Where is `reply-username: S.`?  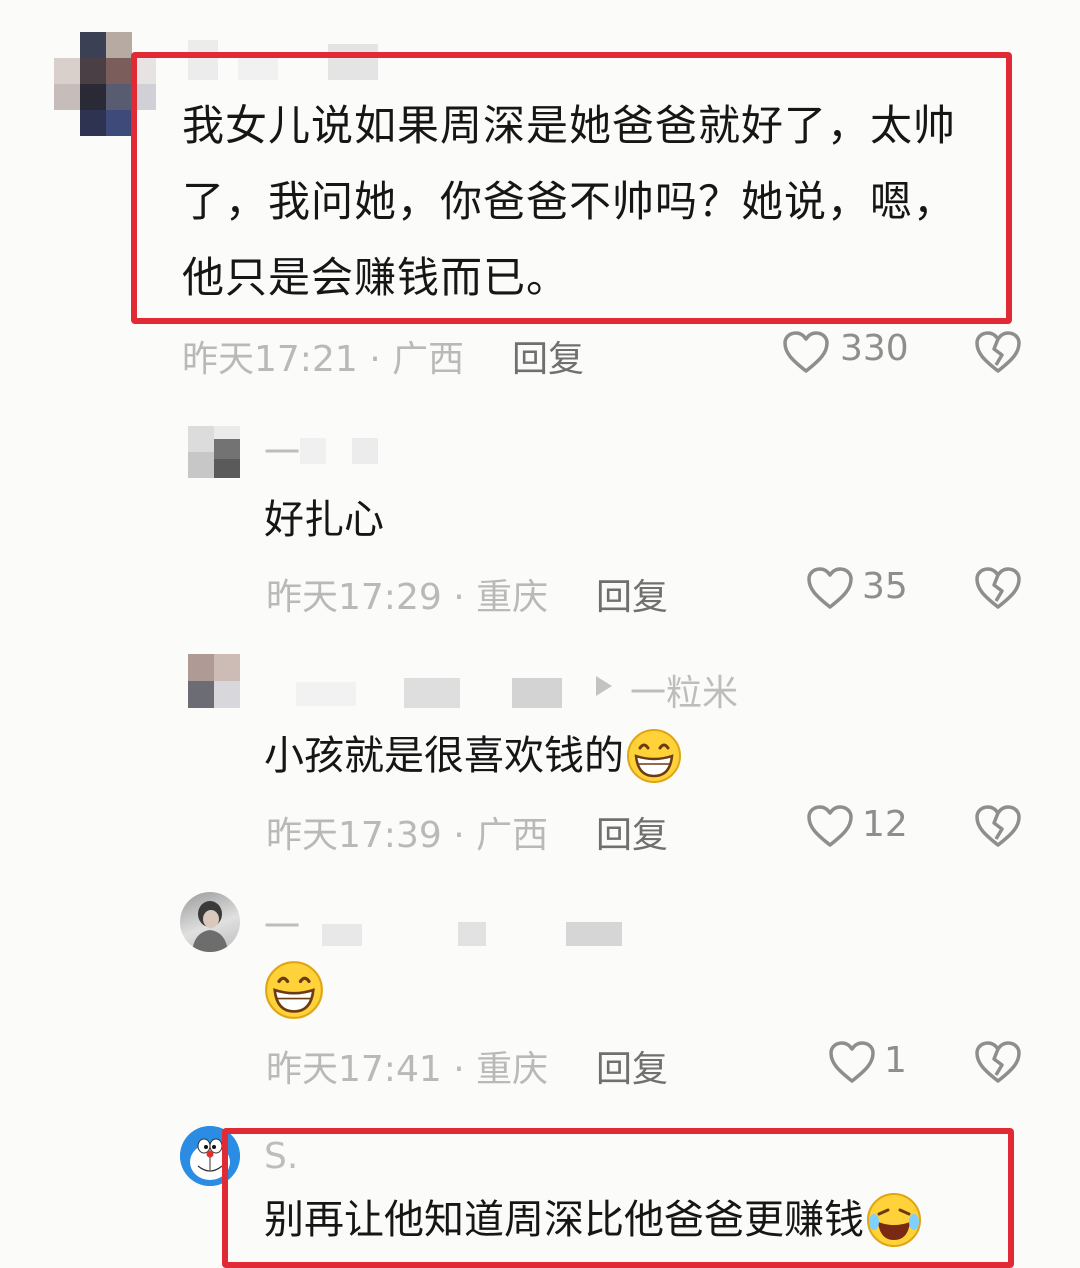
reply-username: S. is located at coordinates (281, 1156).